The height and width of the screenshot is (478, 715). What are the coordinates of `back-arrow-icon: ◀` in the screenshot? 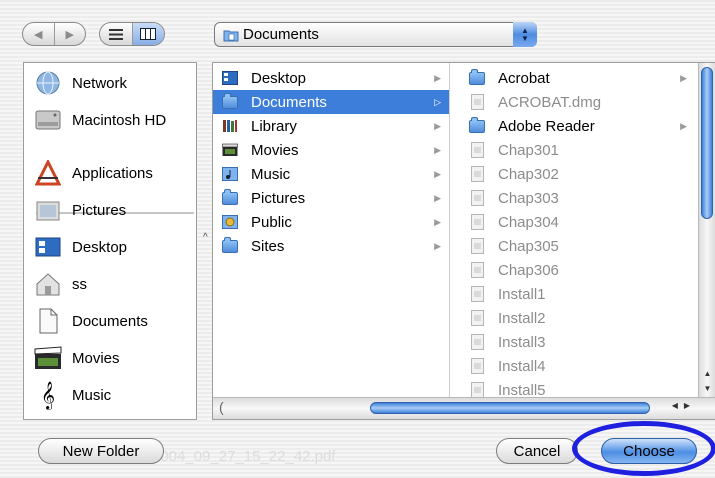 It's located at (38, 34).